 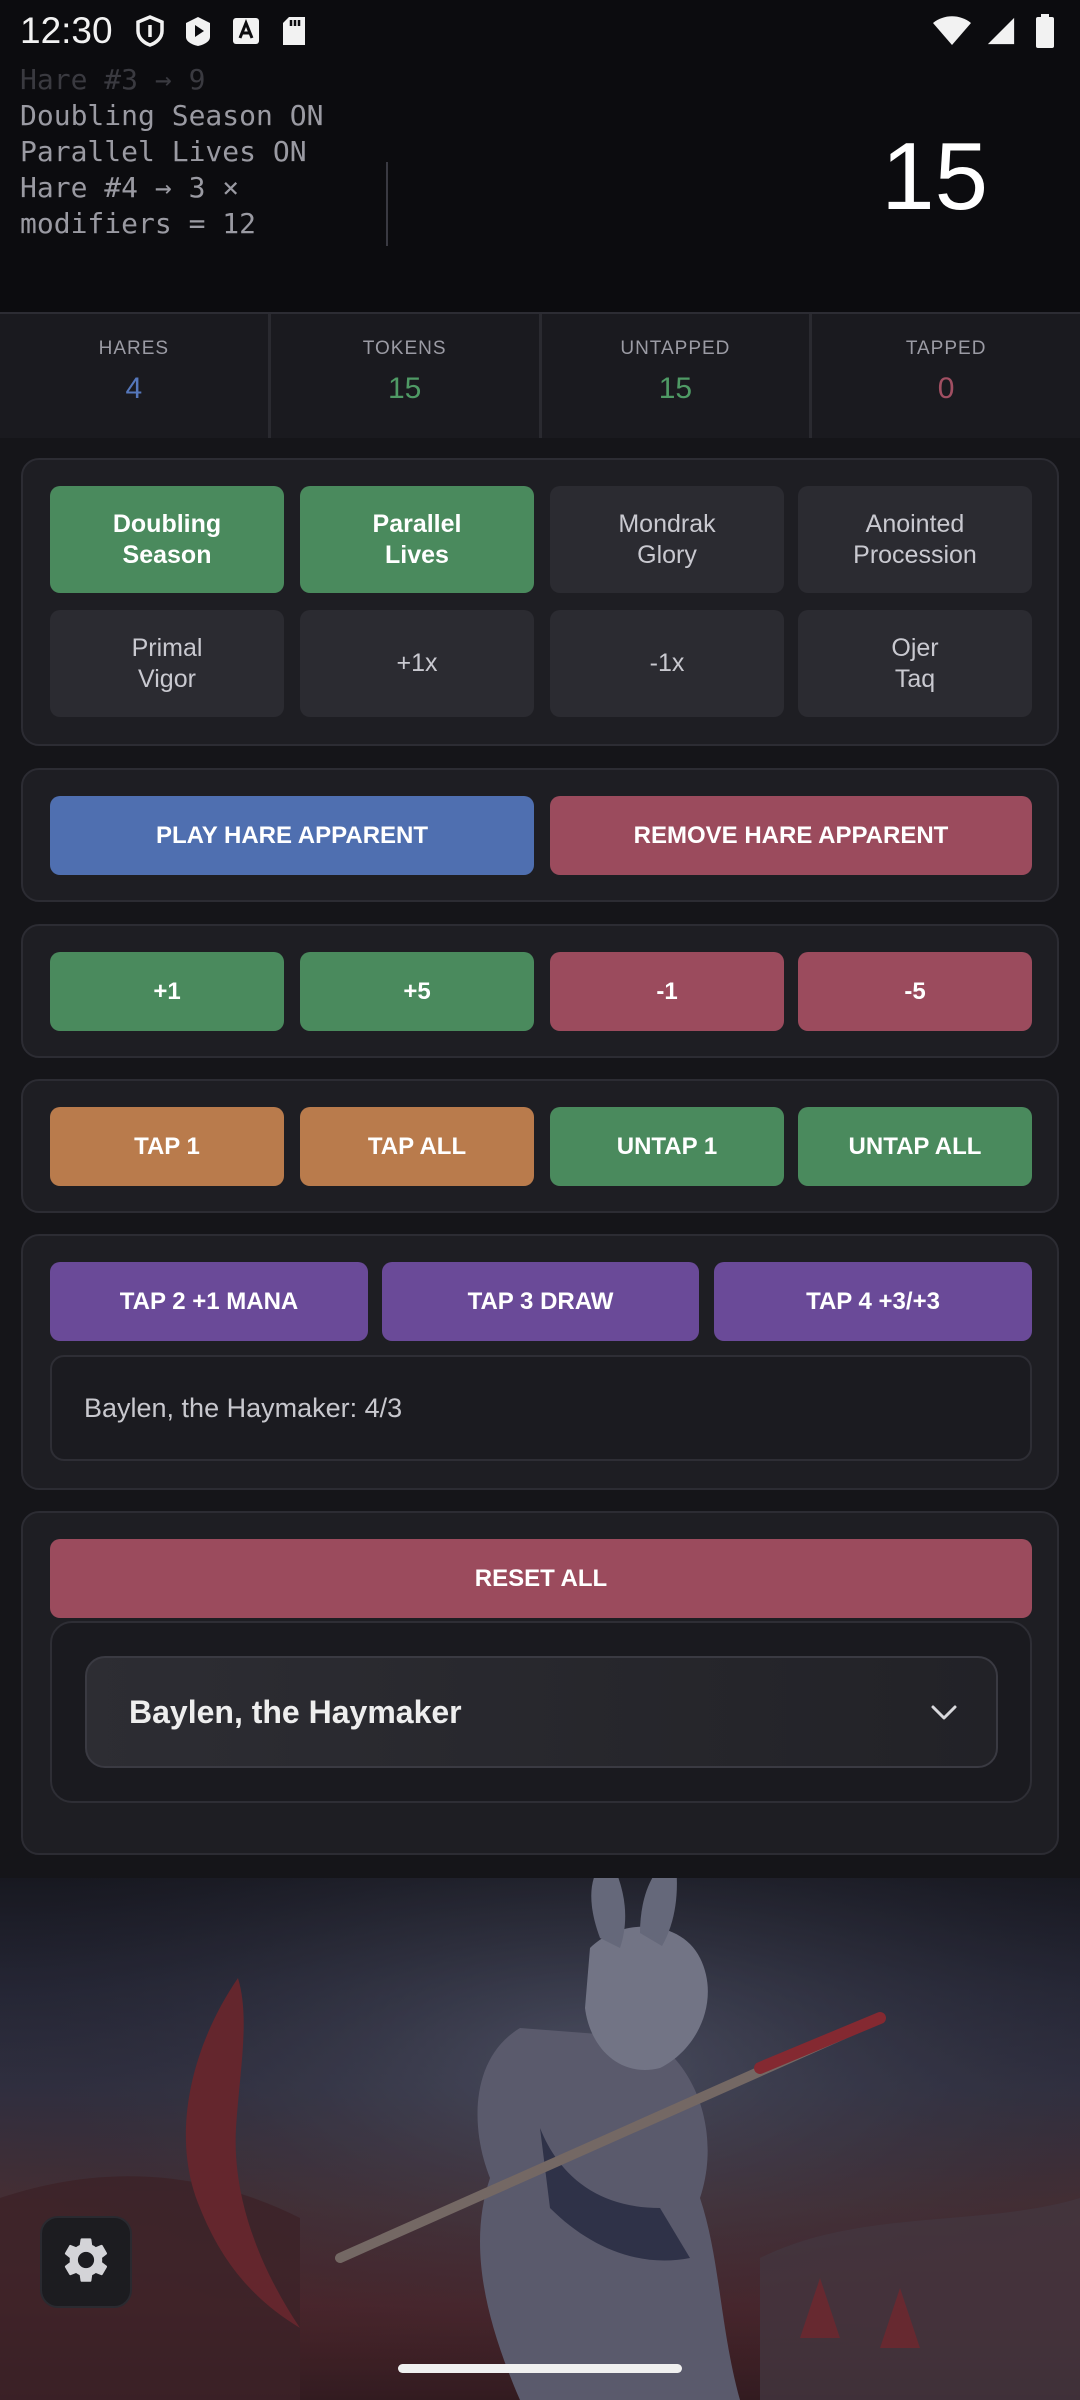 I want to click on untap-all-button: UNTAP ALL, so click(x=915, y=1146).